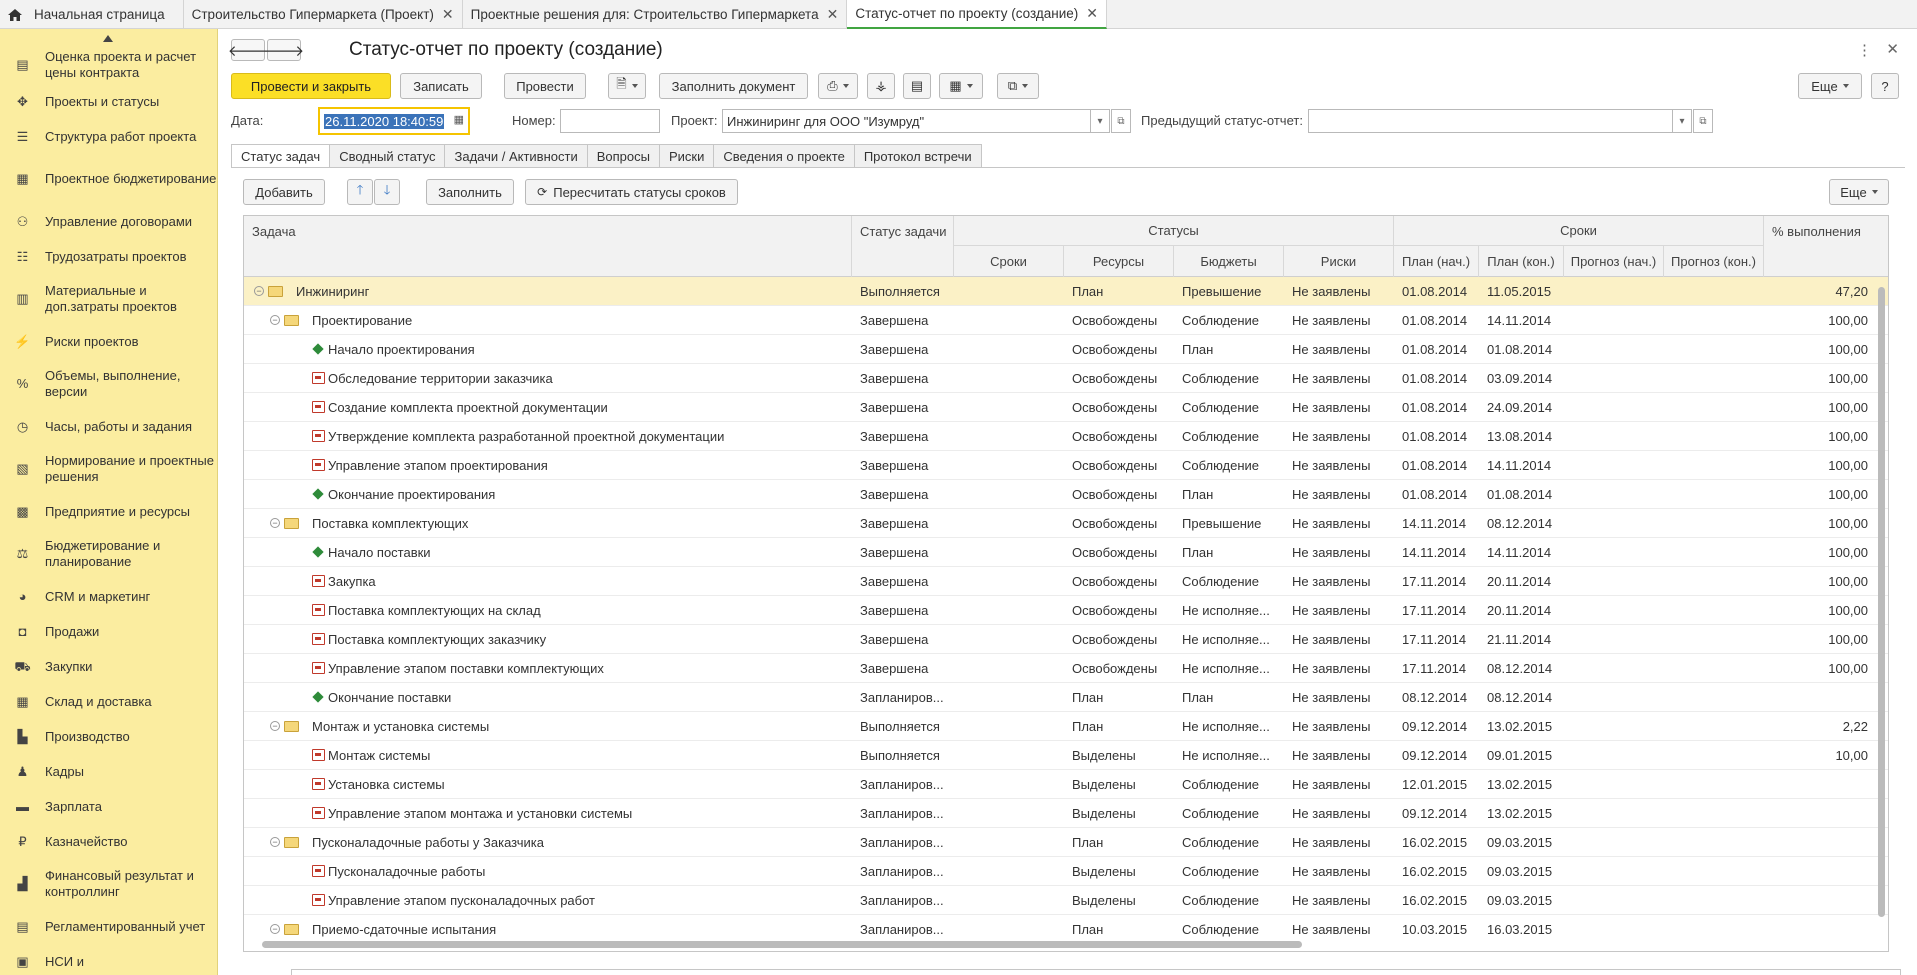 Image resolution: width=1917 pixels, height=975 pixels. I want to click on more-vertical-icon: ⋮, so click(1864, 50).